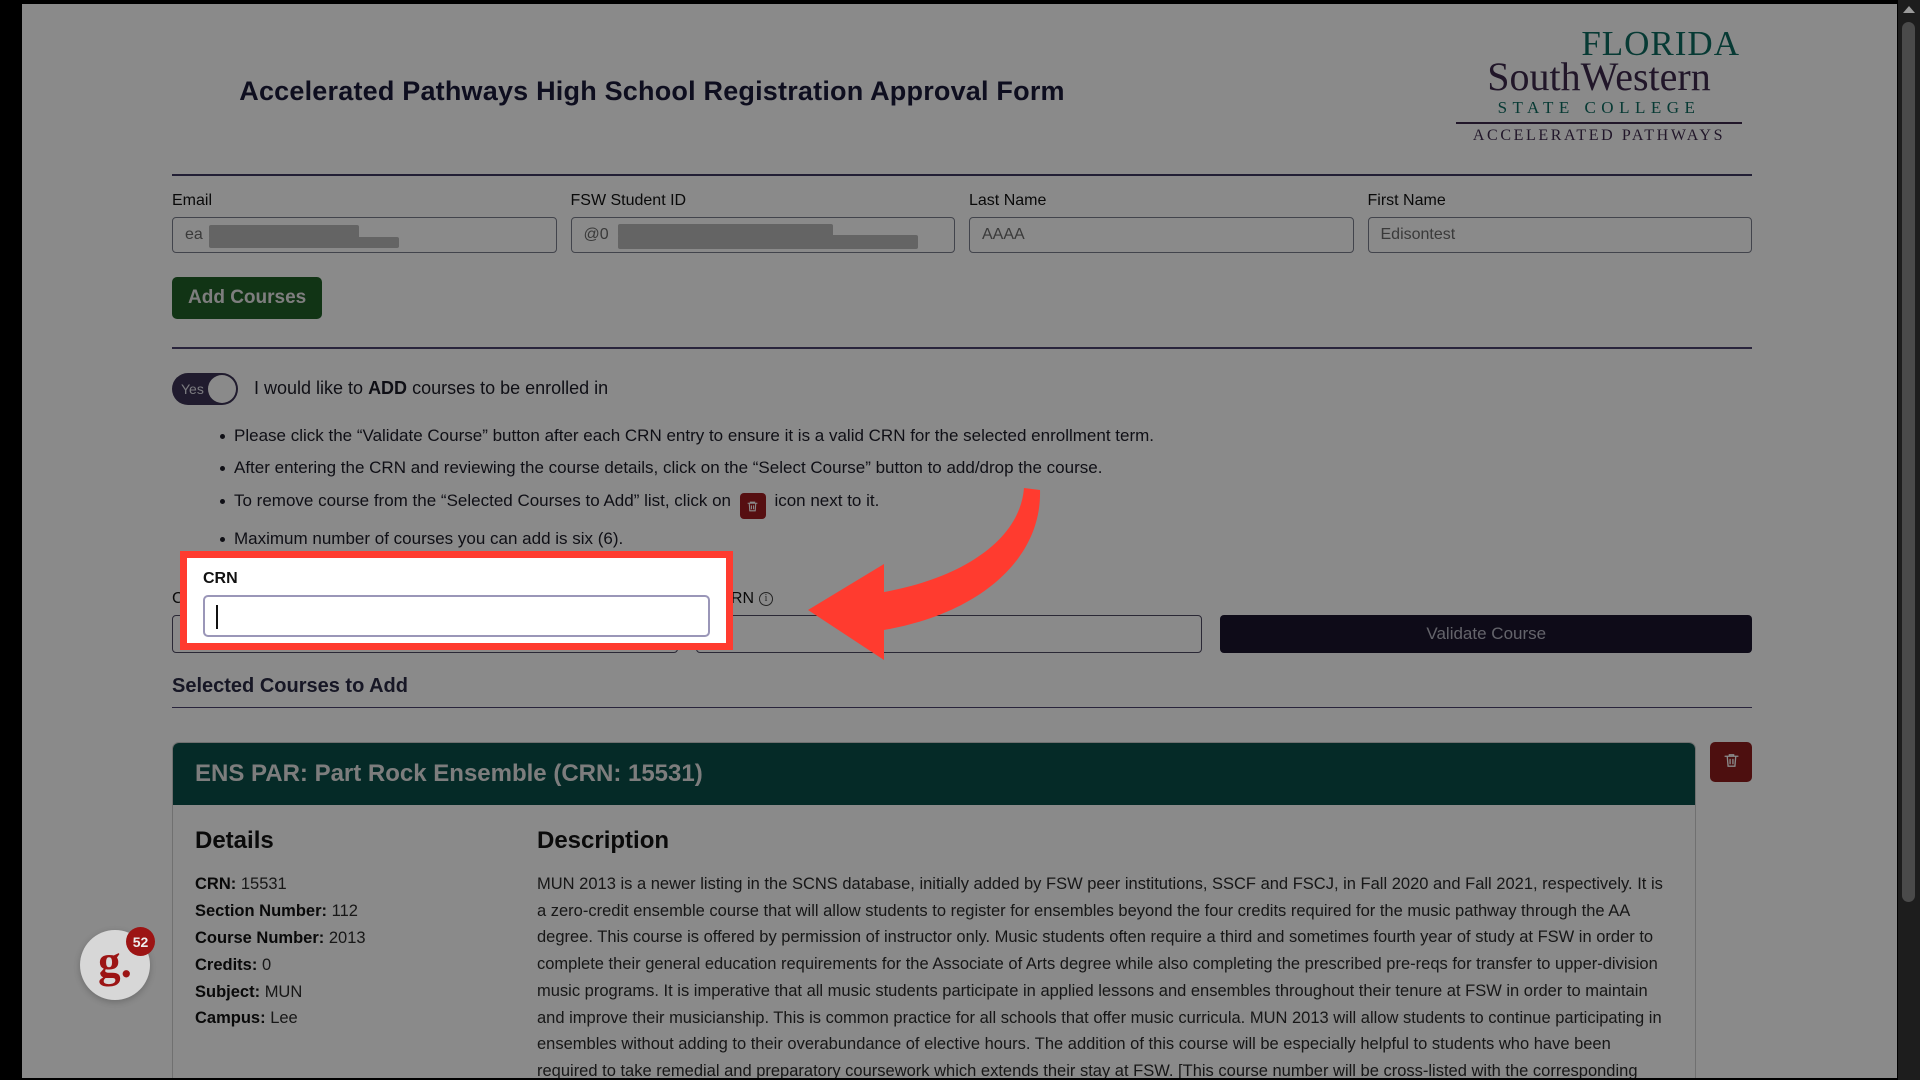  Describe the element at coordinates (949, 633) in the screenshot. I see `alt-crn-input` at that location.